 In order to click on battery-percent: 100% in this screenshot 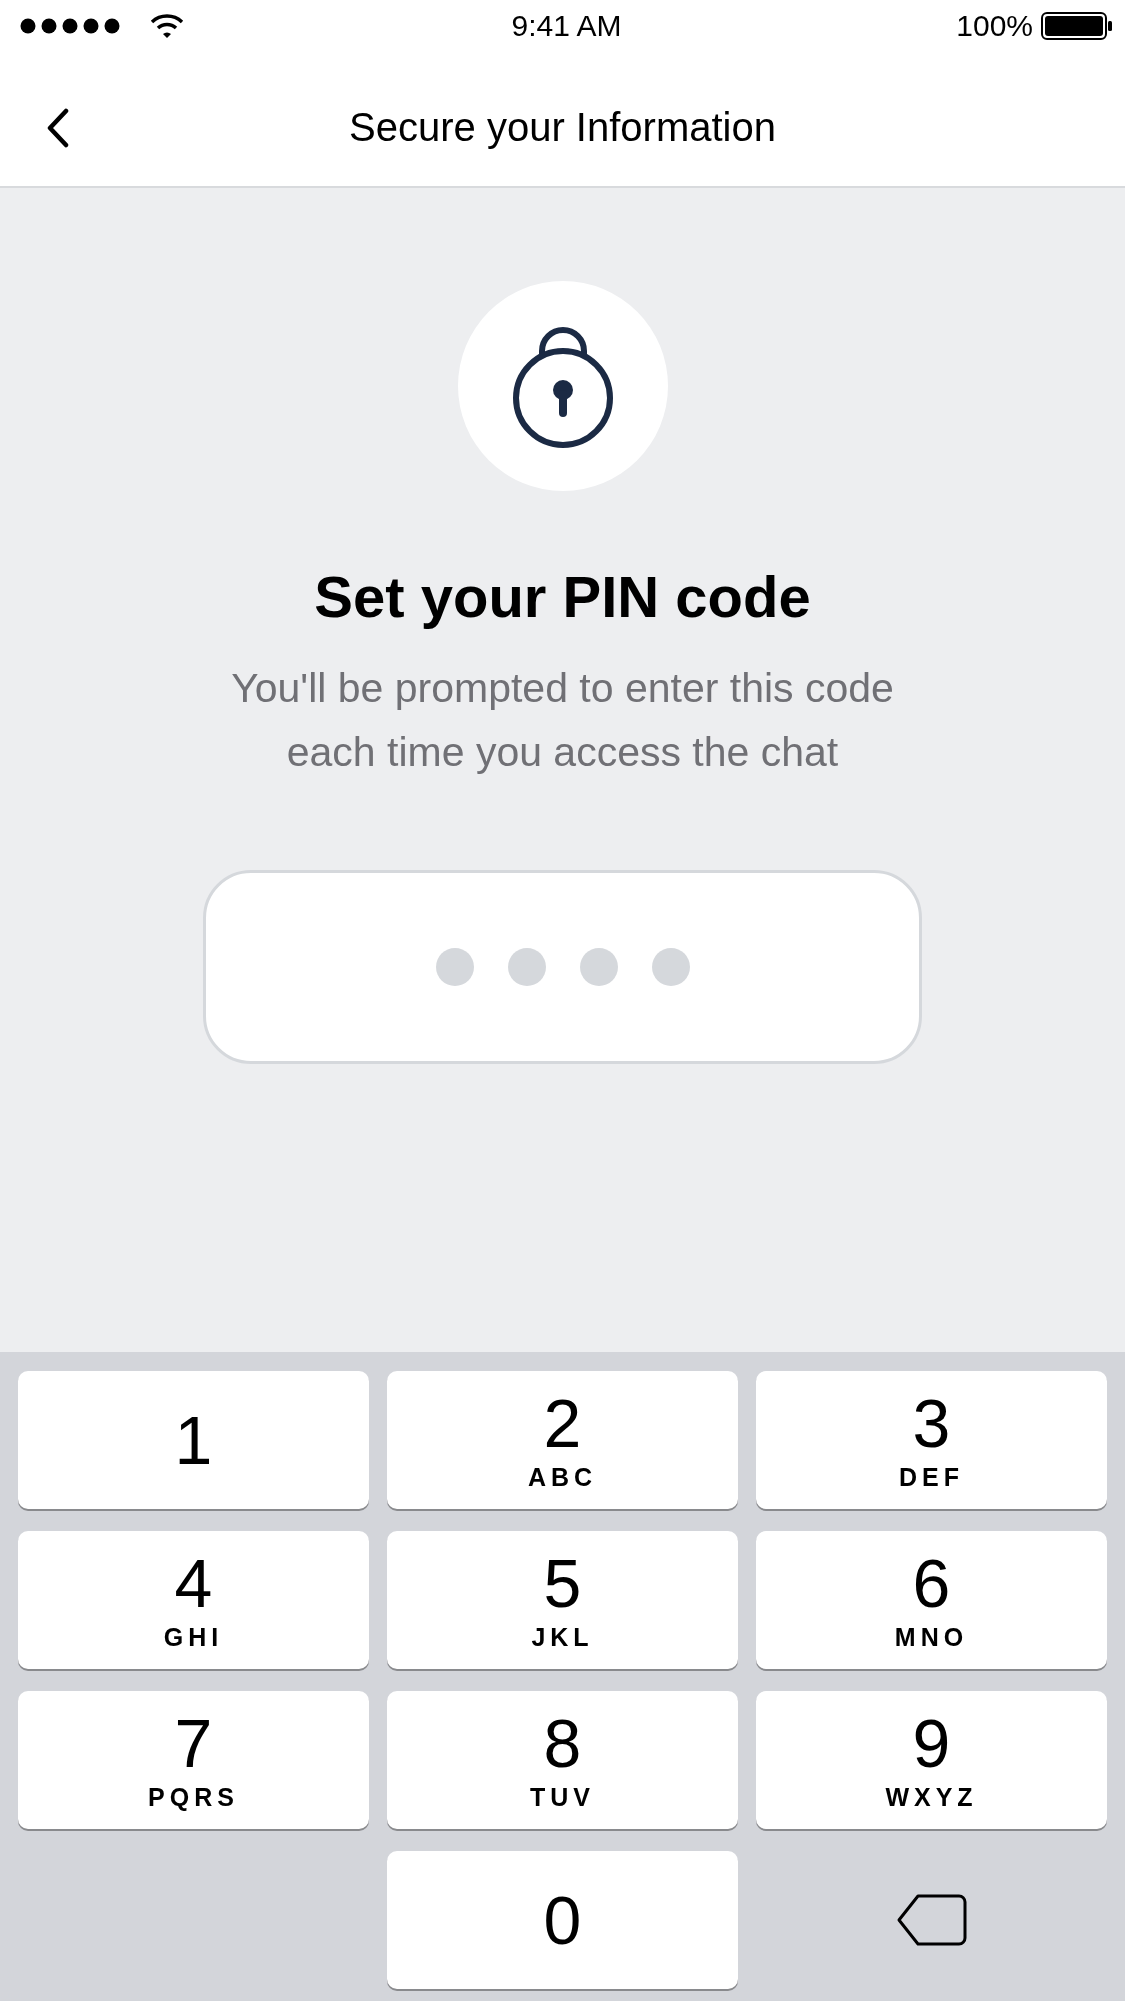, I will do `click(994, 25)`.